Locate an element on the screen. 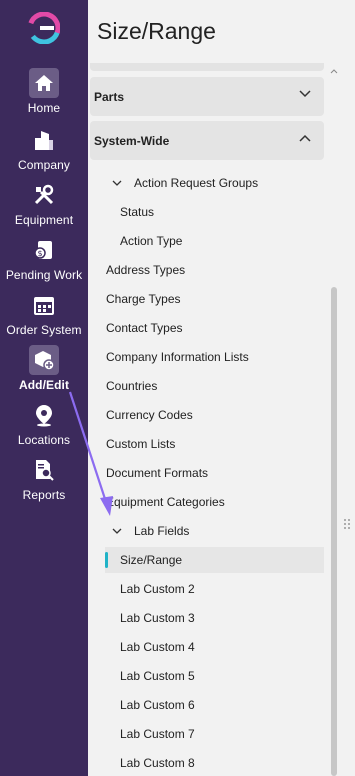  tree-item-label: Lab Custom 8 is located at coordinates (157, 763).